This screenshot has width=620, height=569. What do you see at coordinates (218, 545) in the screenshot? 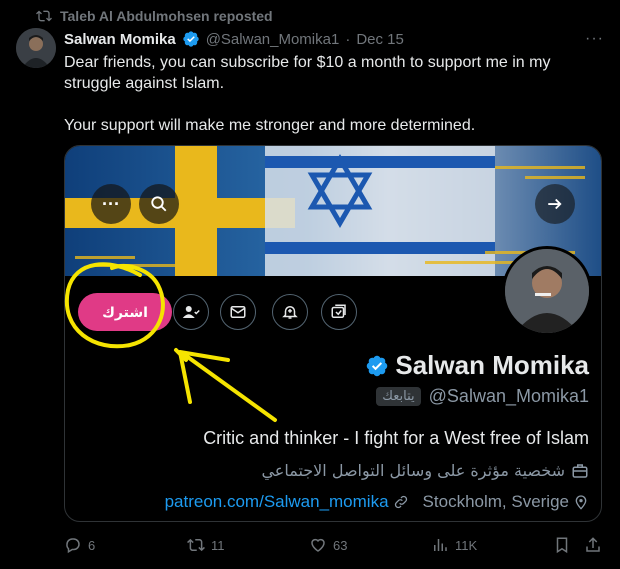
I see `repost-count: 11` at bounding box center [218, 545].